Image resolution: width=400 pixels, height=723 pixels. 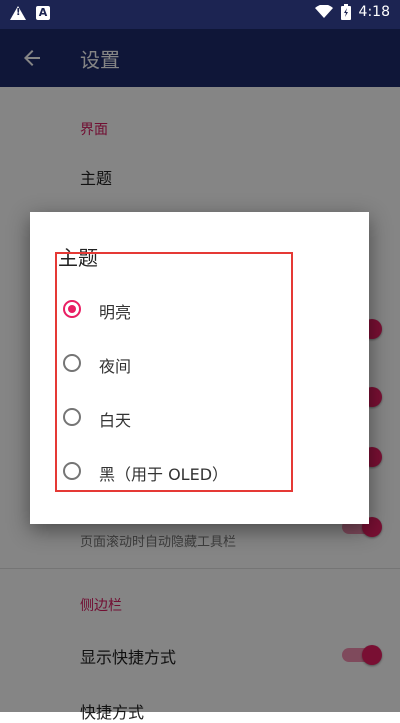 I want to click on warning-icon, so click(x=18, y=13).